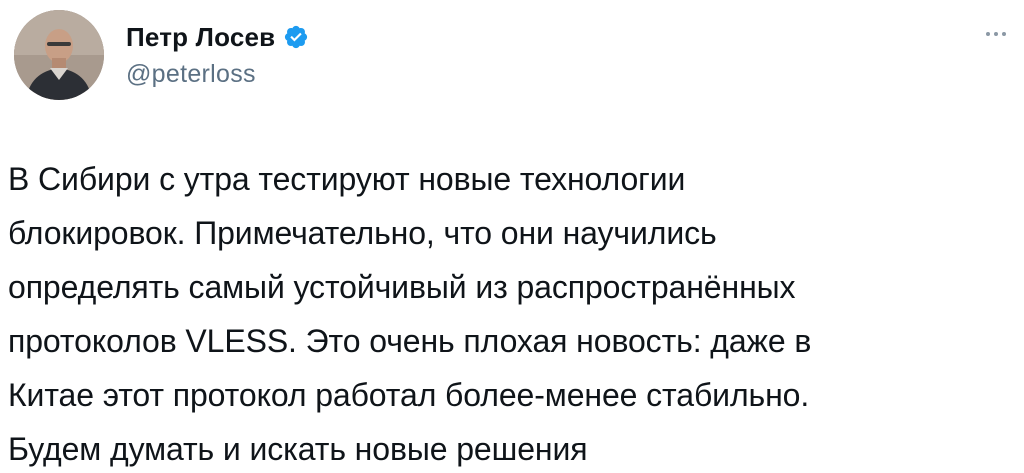  I want to click on name-row: Петр Лосев, so click(217, 37).